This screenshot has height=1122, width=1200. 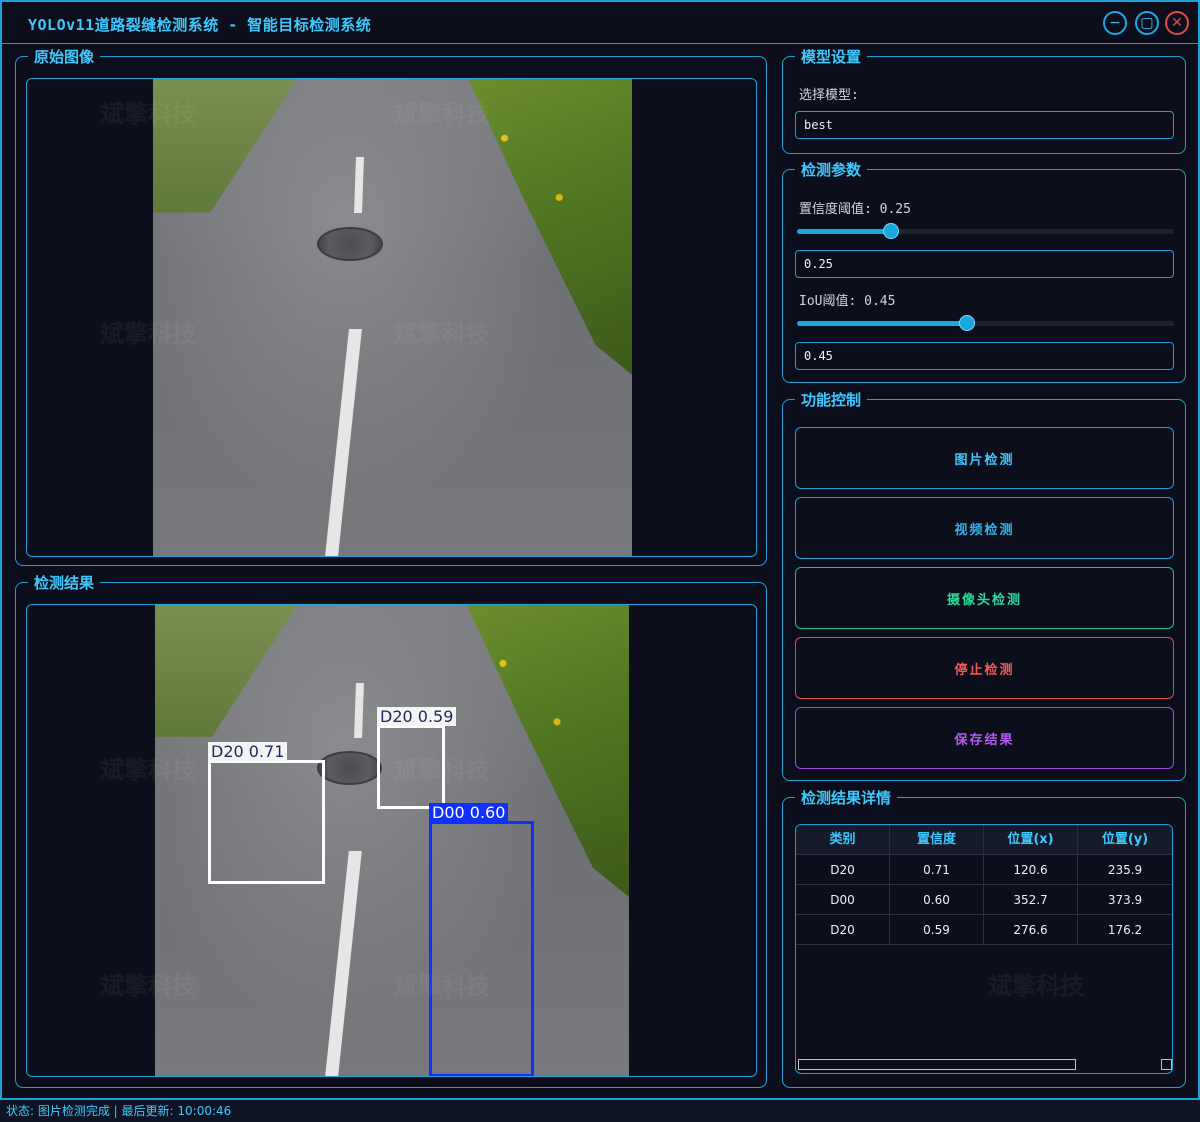 What do you see at coordinates (248, 751) in the screenshot?
I see `detection-label: D20 0.71` at bounding box center [248, 751].